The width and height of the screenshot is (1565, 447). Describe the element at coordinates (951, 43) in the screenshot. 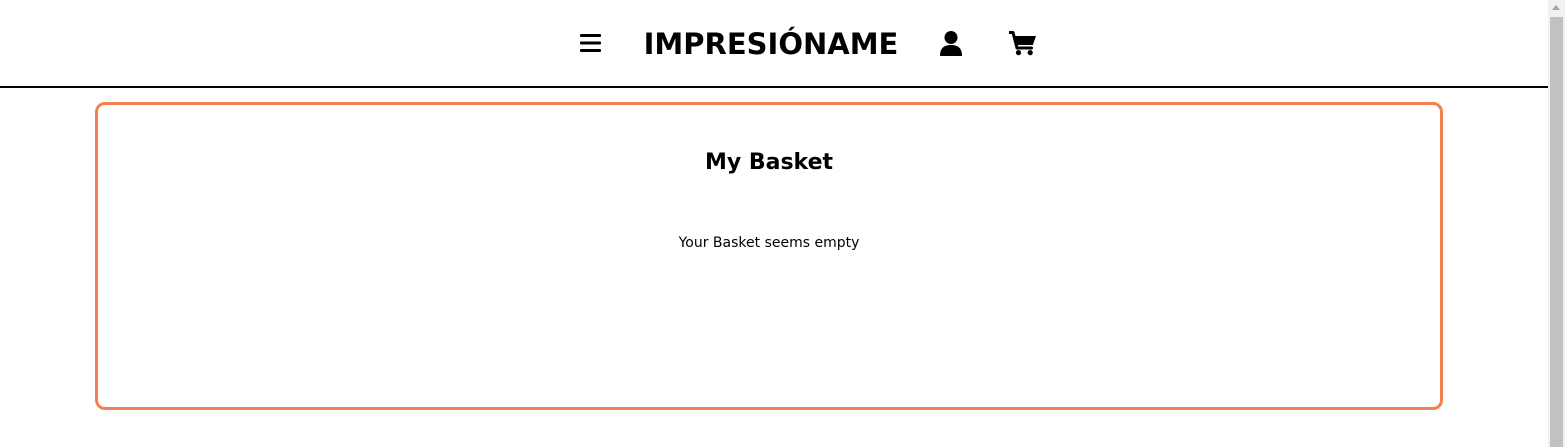

I see `user-icon` at that location.